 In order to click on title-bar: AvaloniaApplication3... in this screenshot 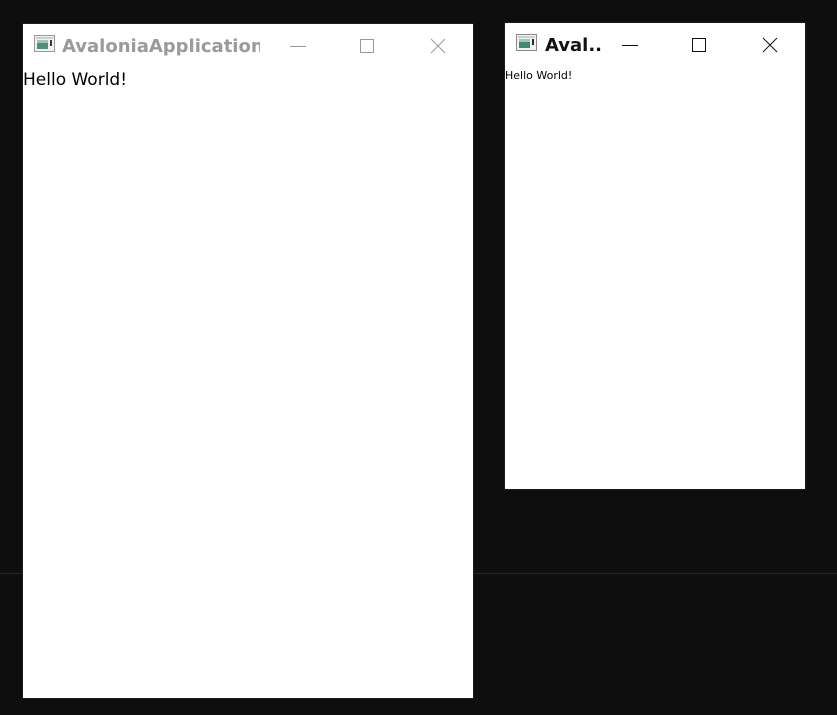, I will do `click(248, 46)`.